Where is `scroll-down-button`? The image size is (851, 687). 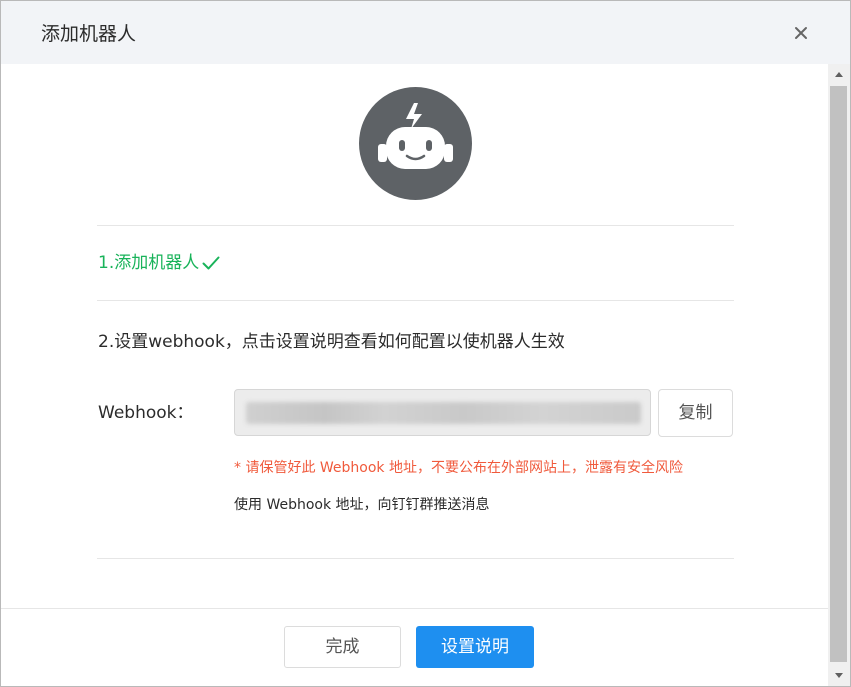 scroll-down-button is located at coordinates (839, 675).